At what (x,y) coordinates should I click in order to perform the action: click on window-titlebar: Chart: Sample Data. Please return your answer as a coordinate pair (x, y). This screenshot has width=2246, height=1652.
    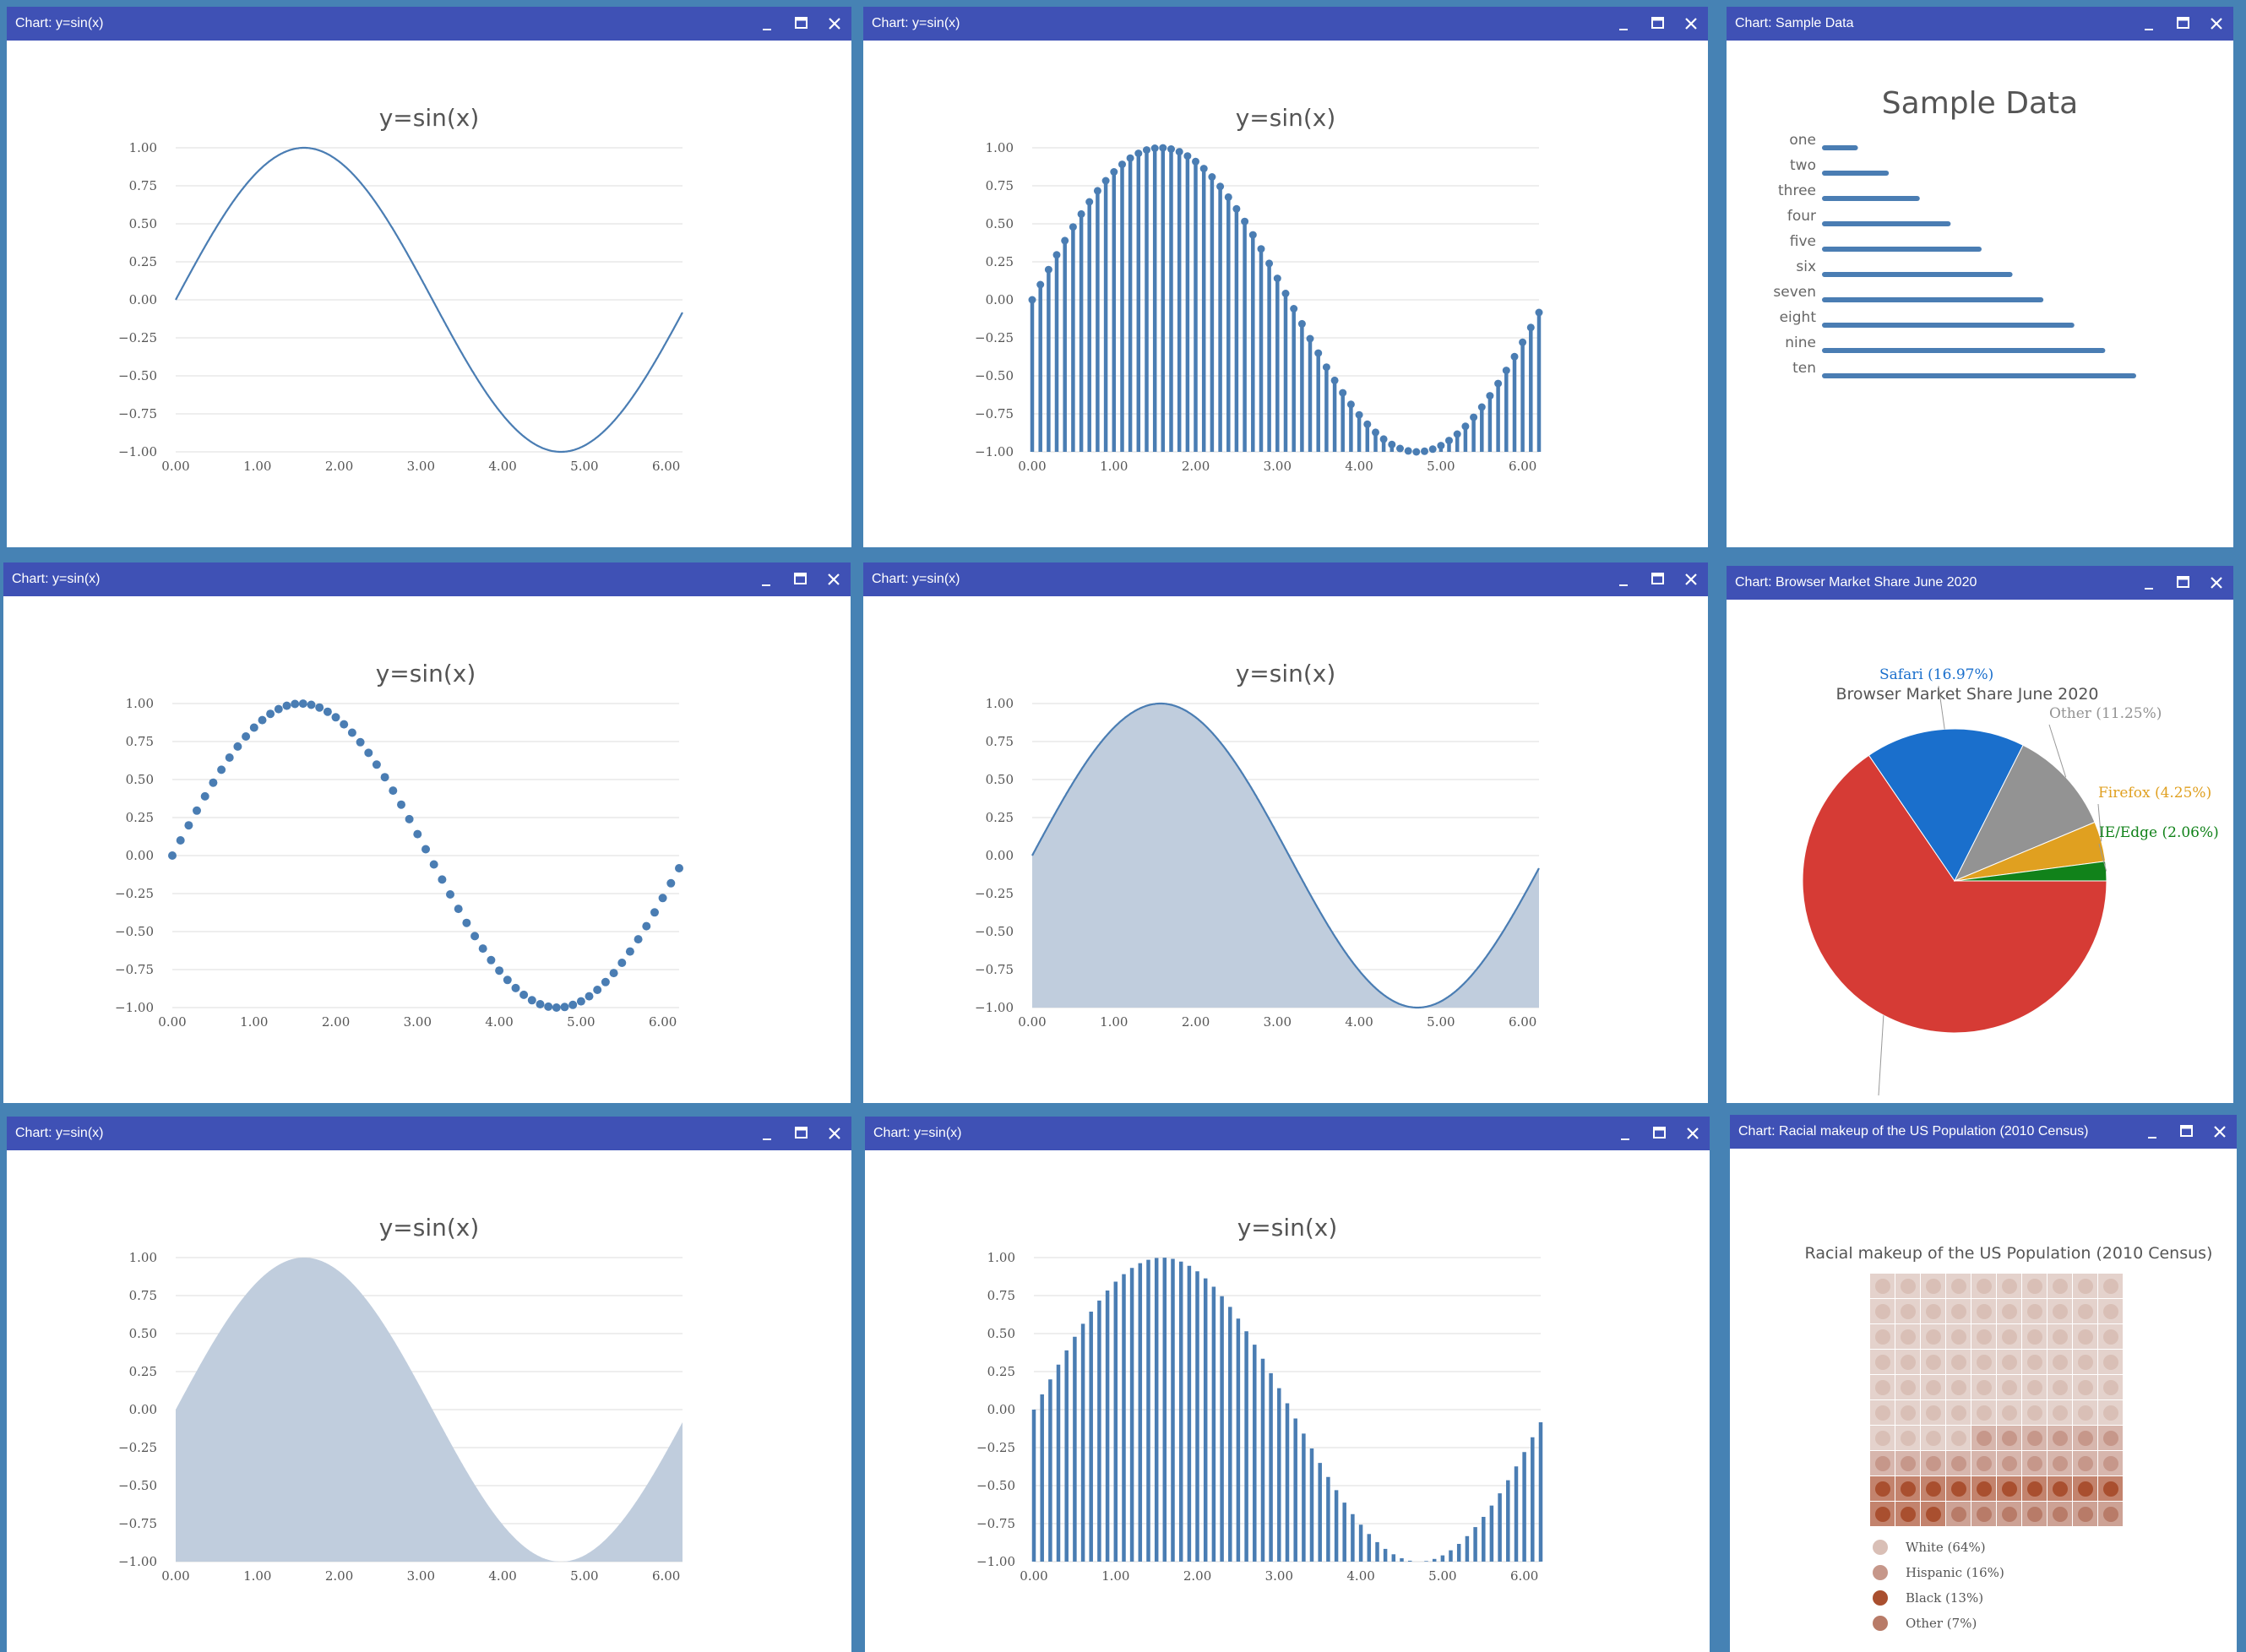
    Looking at the image, I should click on (1980, 24).